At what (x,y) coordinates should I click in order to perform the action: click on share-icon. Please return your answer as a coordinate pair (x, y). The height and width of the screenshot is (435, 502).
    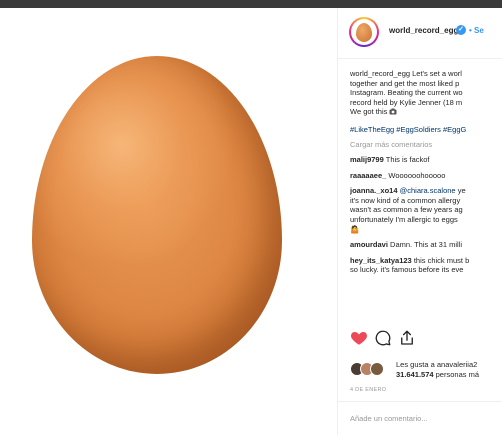
    Looking at the image, I should click on (407, 338).